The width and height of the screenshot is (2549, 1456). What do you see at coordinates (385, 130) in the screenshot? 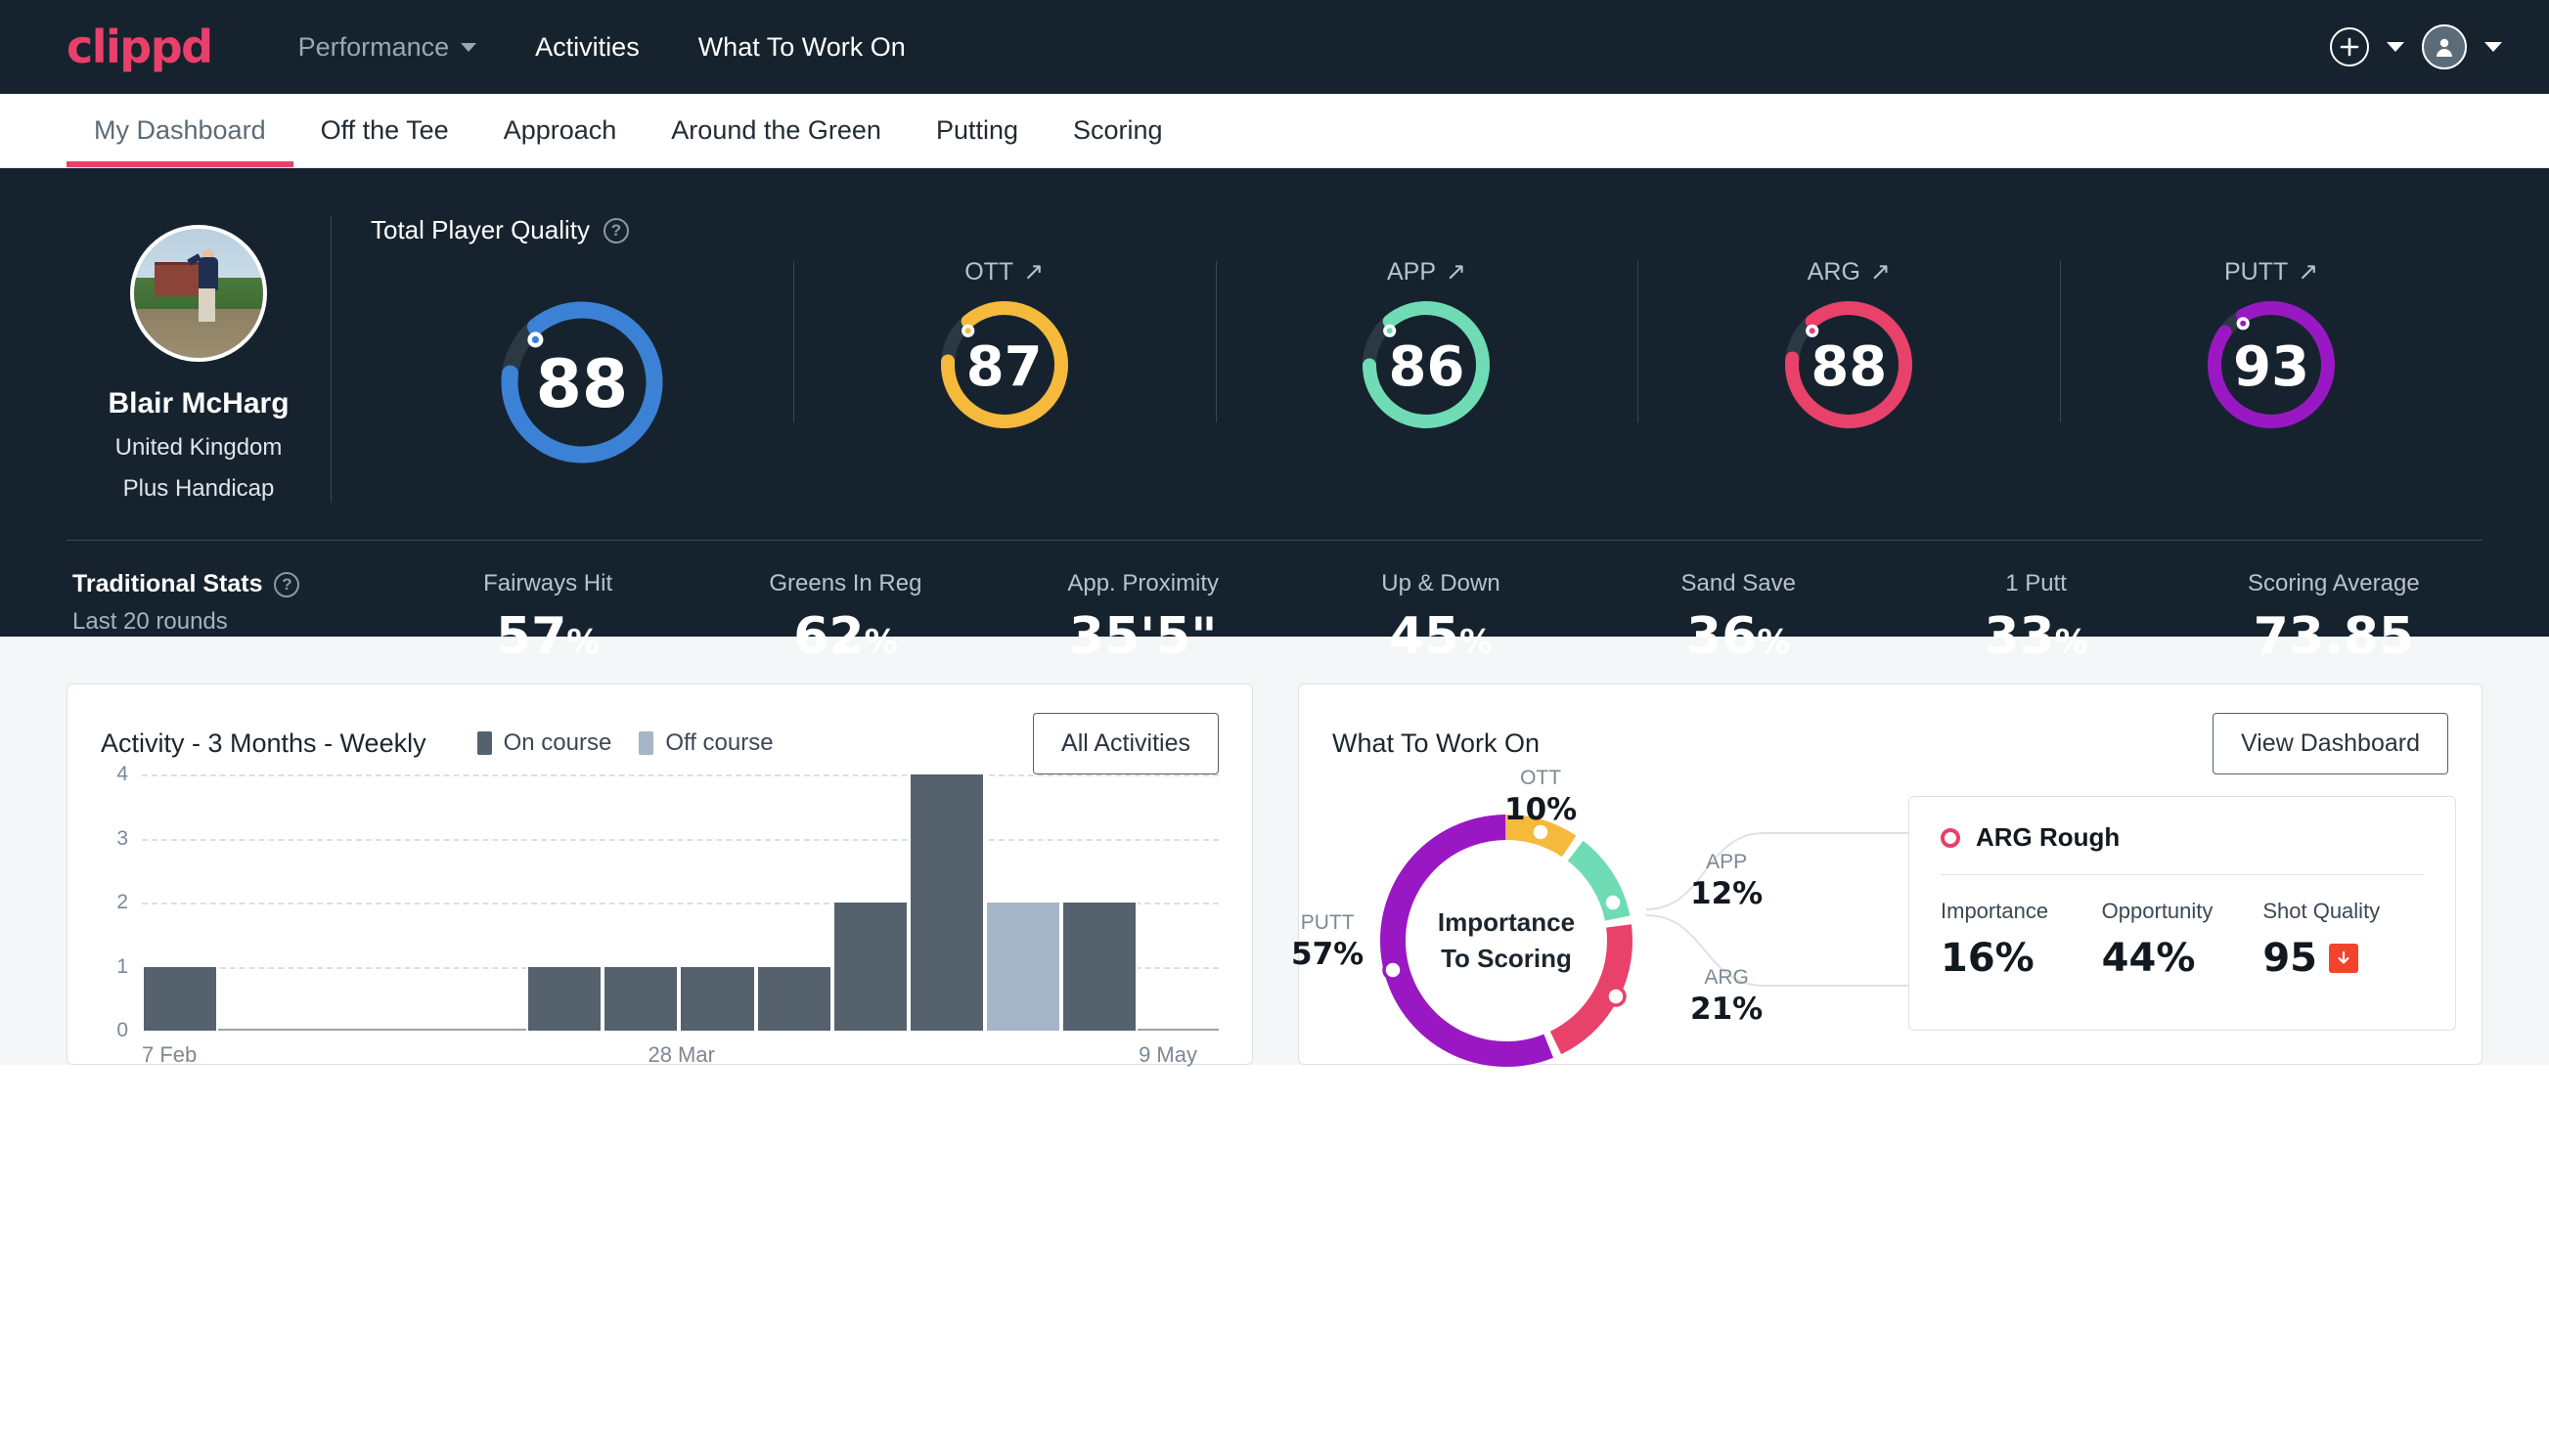
I see `tab-off-the-tee: Off the Tee` at bounding box center [385, 130].